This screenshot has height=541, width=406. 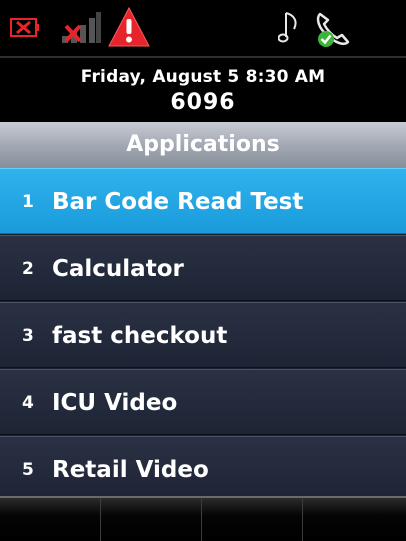 I want to click on call-handset-icon, so click(x=333, y=29).